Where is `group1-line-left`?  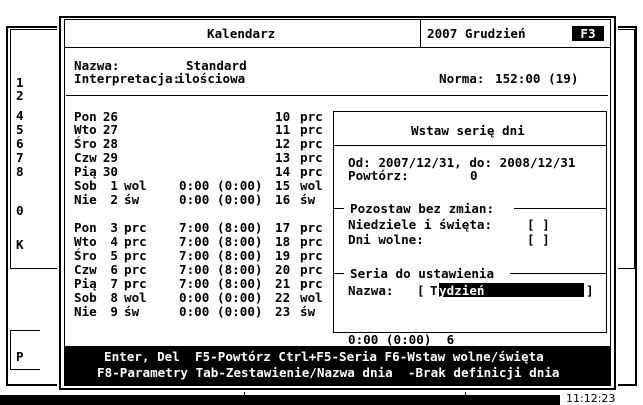
group1-line-left is located at coordinates (339, 208).